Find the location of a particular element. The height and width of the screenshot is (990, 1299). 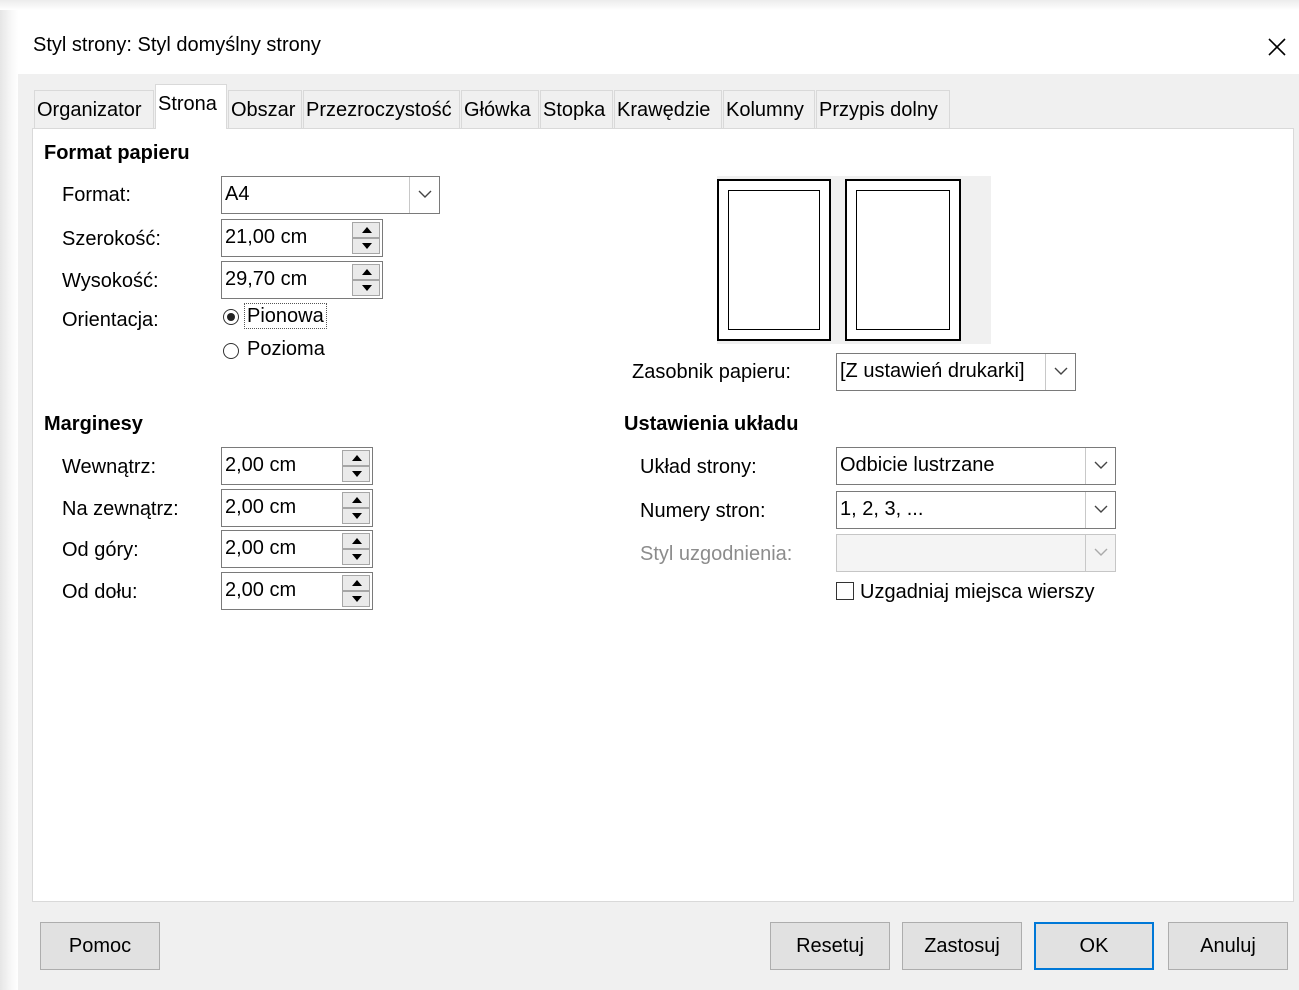

portrait-label: Pionowa is located at coordinates (285, 316).